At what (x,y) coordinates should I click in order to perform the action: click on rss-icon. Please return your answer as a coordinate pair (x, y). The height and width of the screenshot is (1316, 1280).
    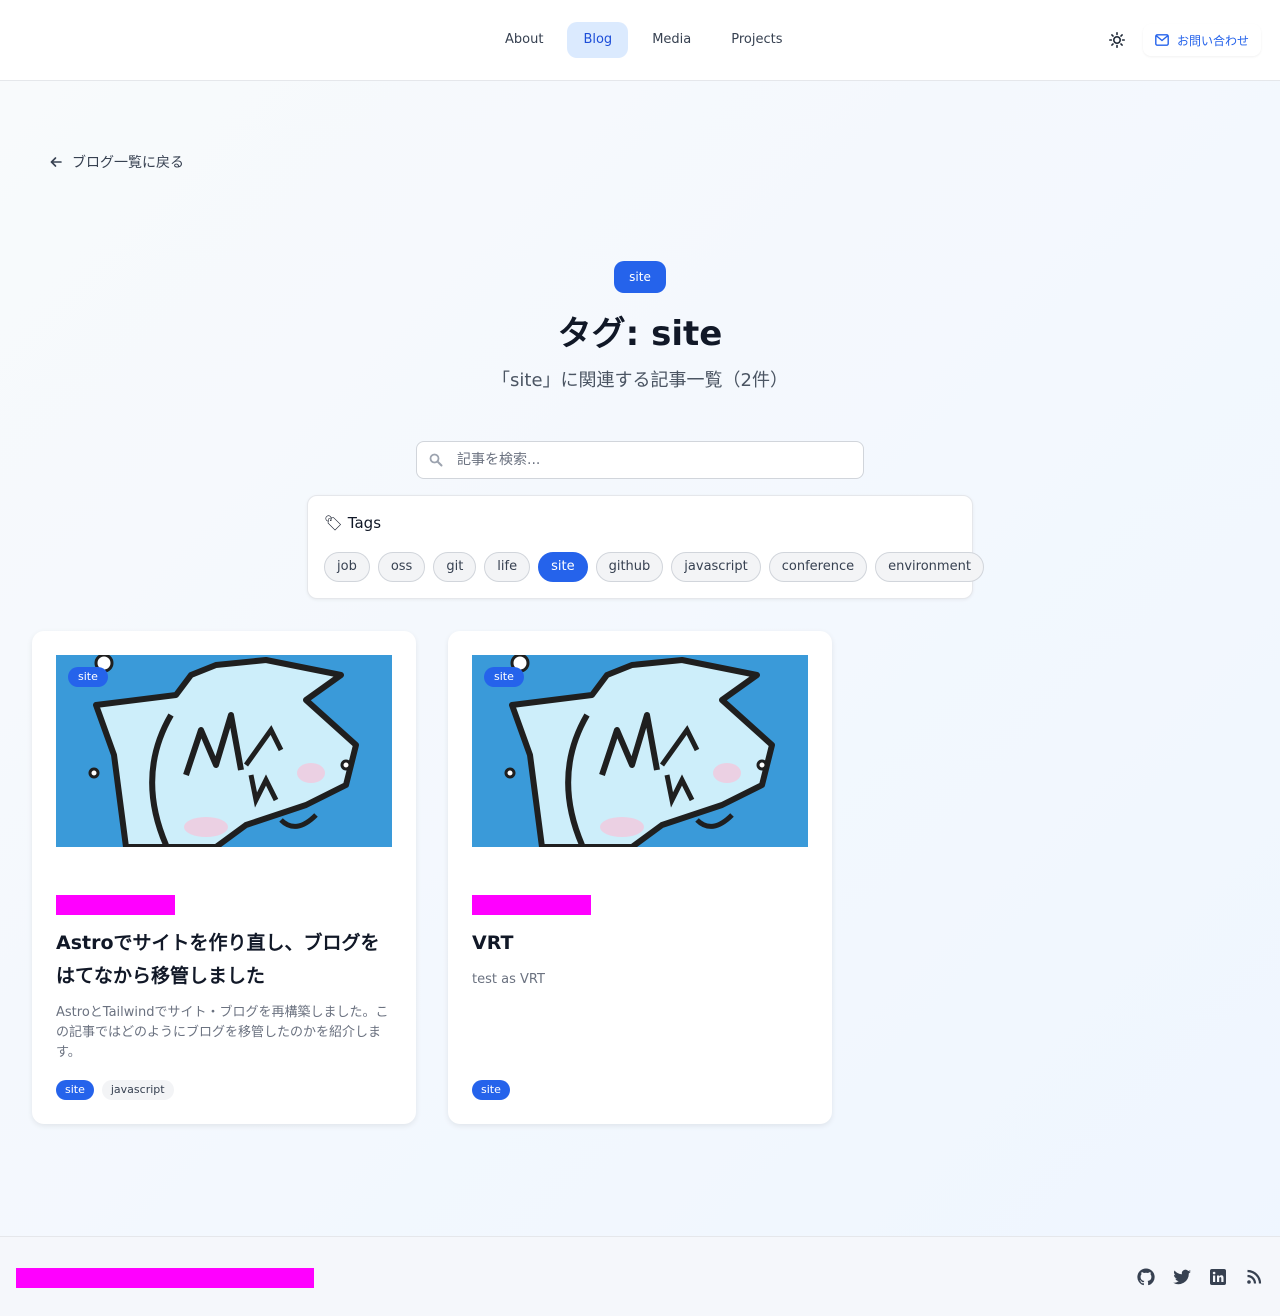
    Looking at the image, I should click on (1254, 1276).